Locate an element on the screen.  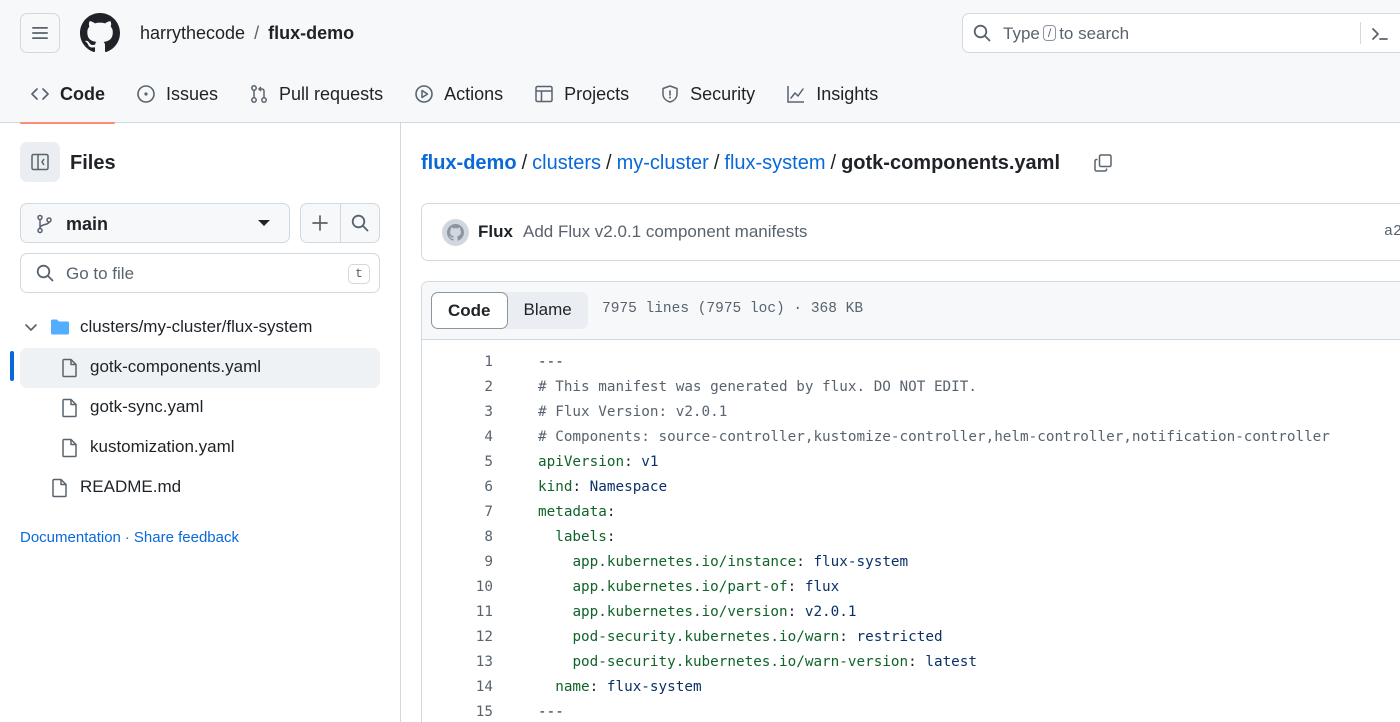
collapse-sidebar-button is located at coordinates (40, 162).